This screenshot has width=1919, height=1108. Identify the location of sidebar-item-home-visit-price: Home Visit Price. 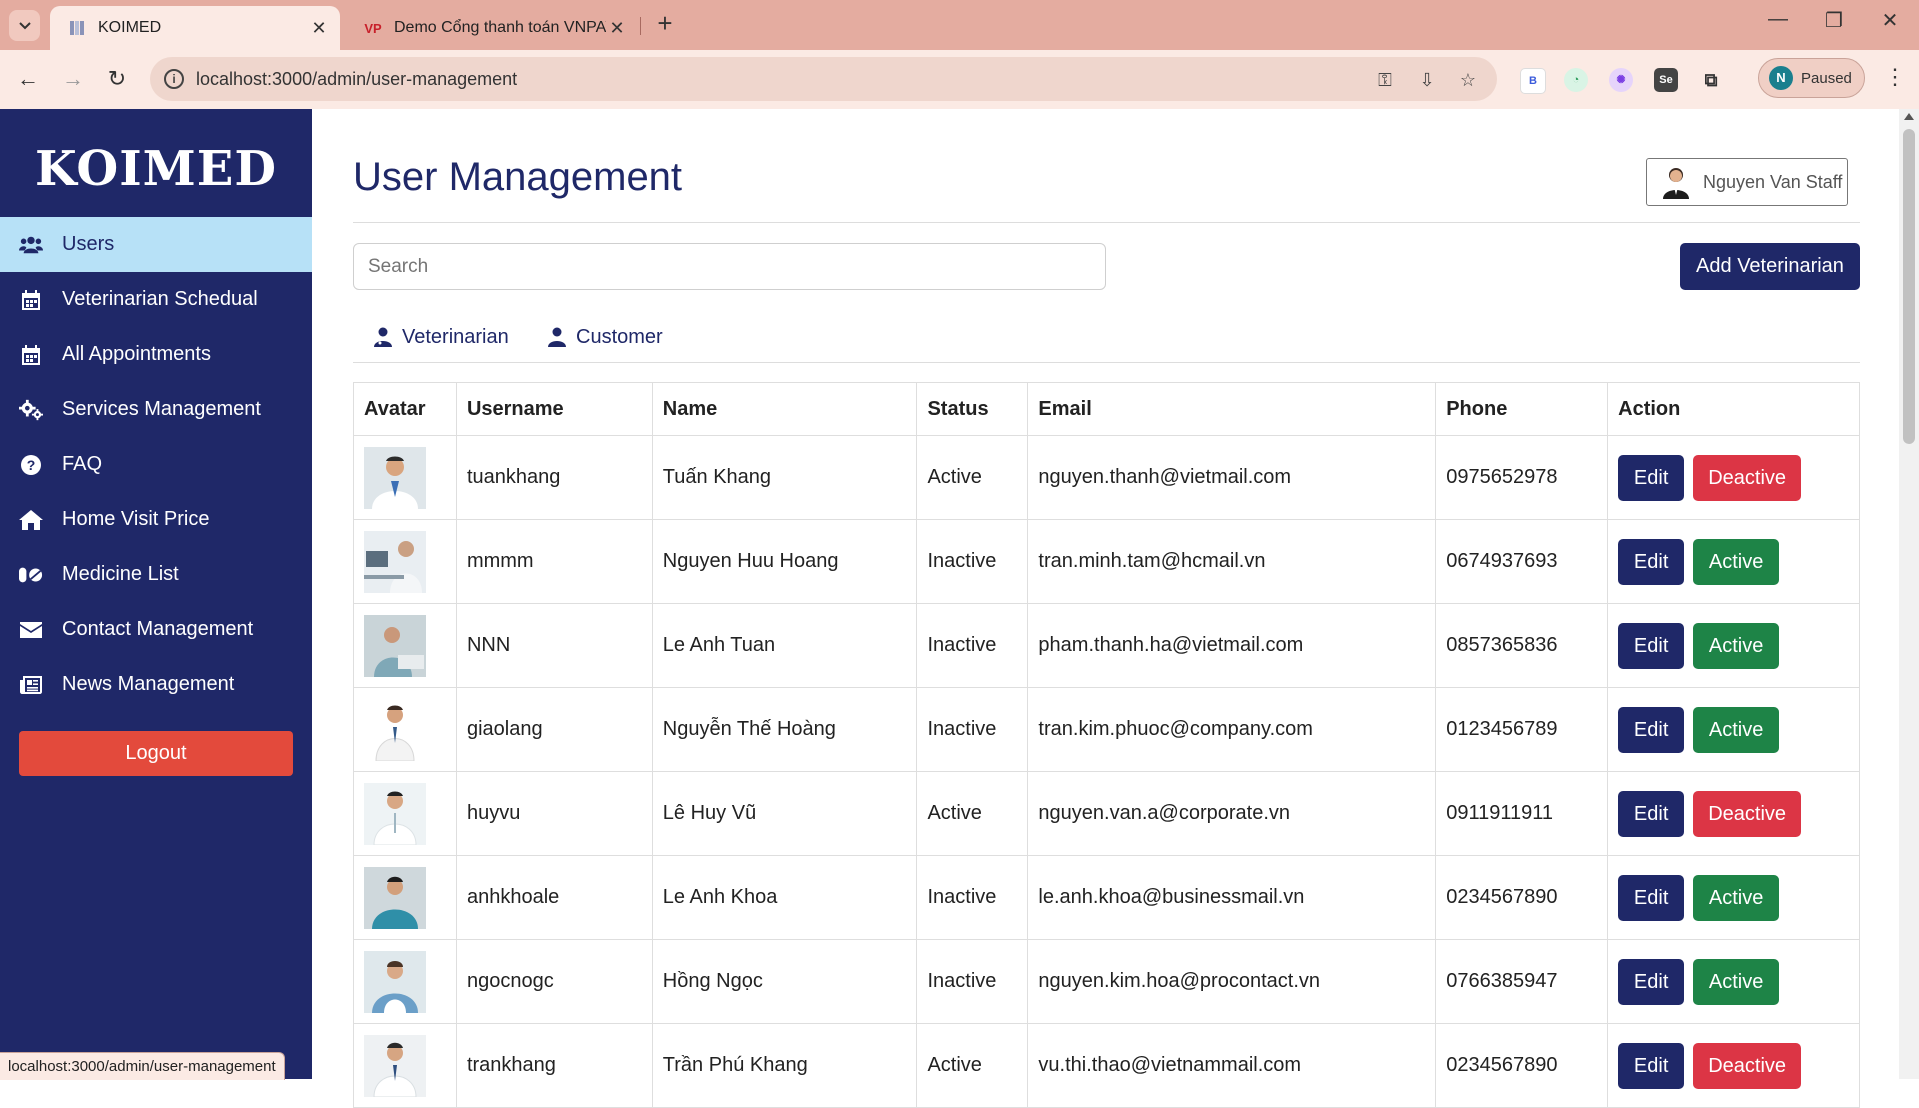
(156, 519).